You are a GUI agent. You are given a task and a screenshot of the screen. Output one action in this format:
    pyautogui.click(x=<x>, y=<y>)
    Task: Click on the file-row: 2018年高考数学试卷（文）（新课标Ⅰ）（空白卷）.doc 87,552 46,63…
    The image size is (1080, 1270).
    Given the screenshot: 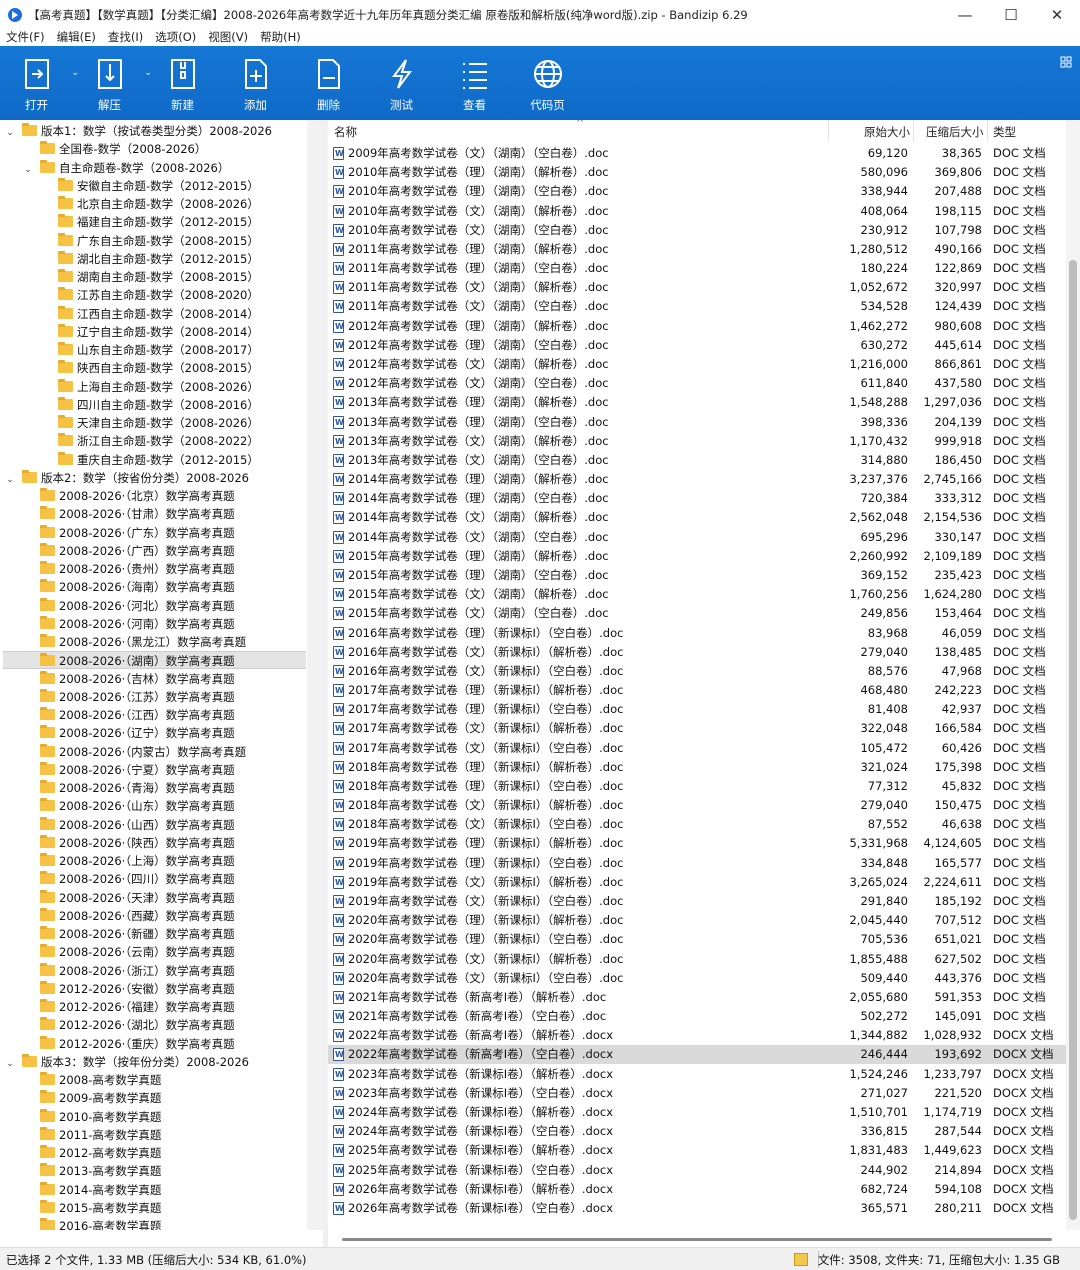 What is the action you would take?
    pyautogui.click(x=697, y=824)
    